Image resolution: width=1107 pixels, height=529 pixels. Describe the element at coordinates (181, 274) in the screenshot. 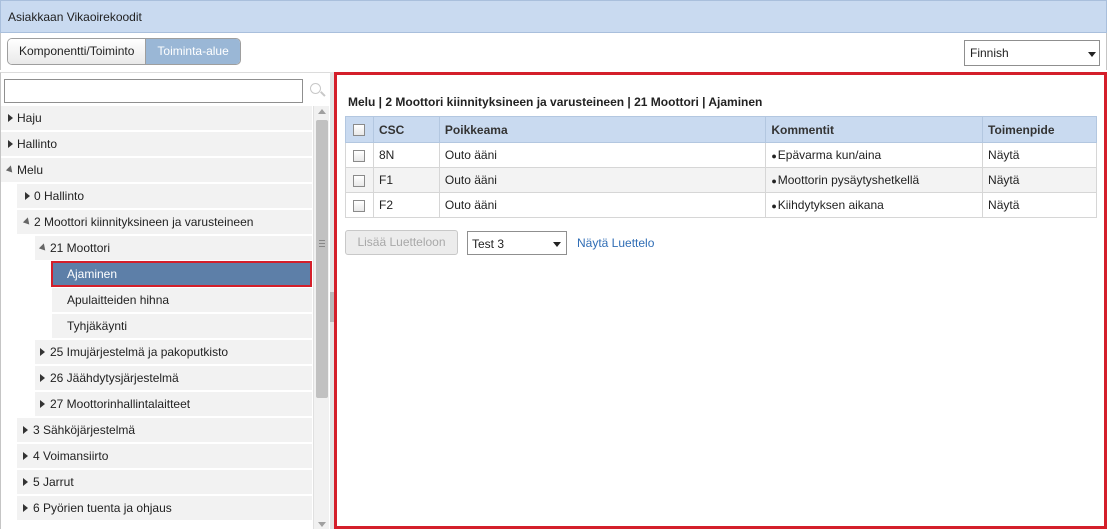

I see `tree-node-ajaminen: Ajaminen` at that location.